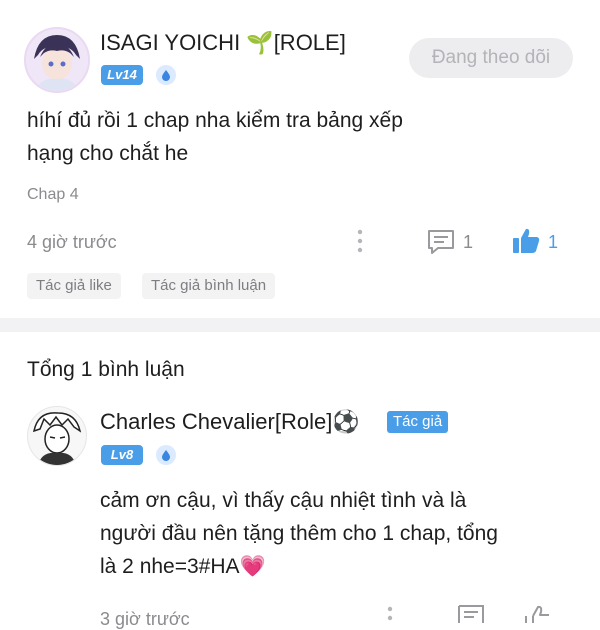  What do you see at coordinates (53, 195) in the screenshot?
I see `chapter-link: Chap 4` at bounding box center [53, 195].